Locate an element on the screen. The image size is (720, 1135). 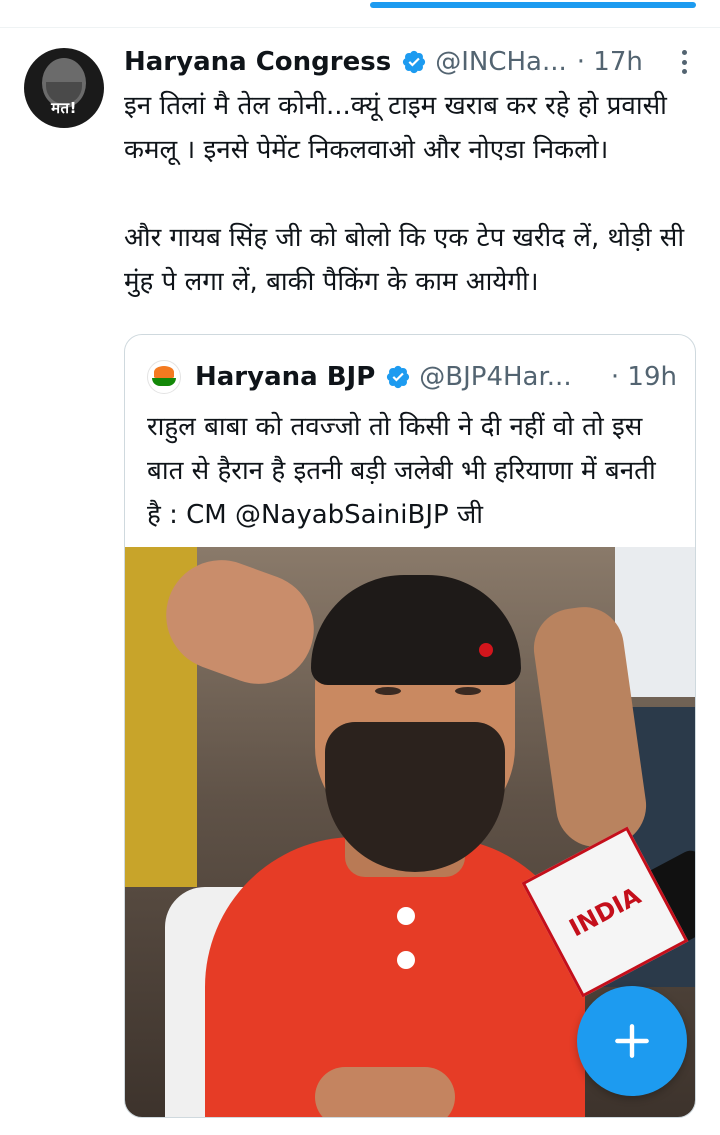
lotus-logo-base is located at coordinates (164, 382).